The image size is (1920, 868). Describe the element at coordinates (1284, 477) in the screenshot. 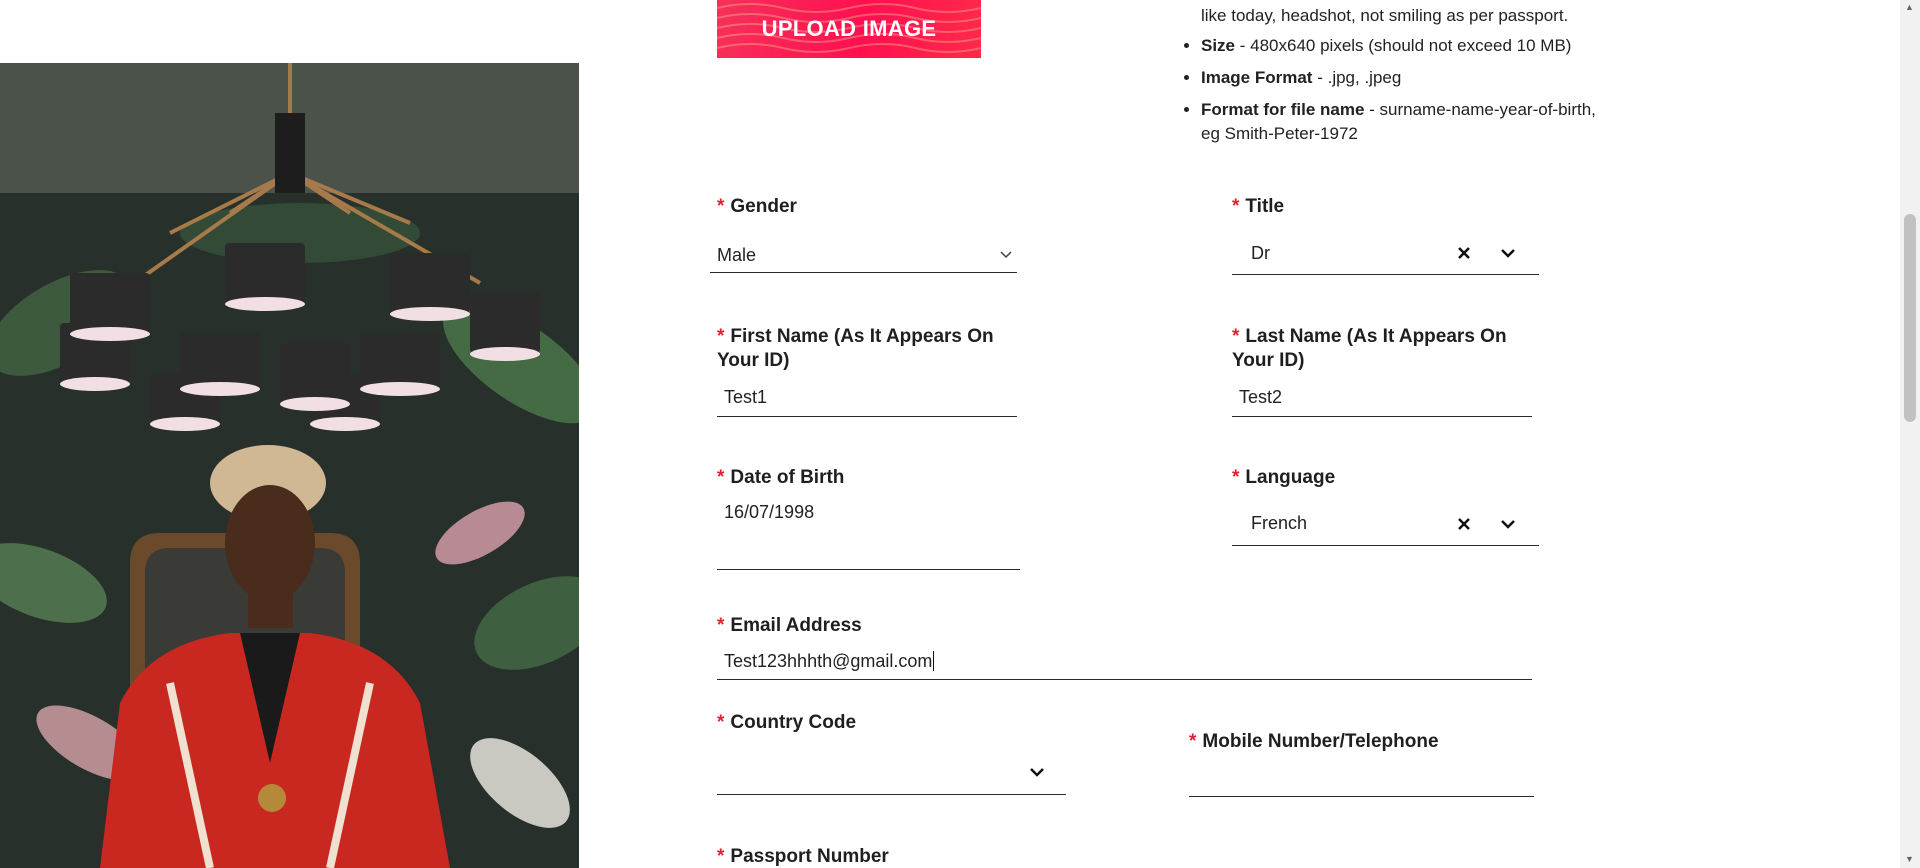

I see `language-label: * Language` at that location.